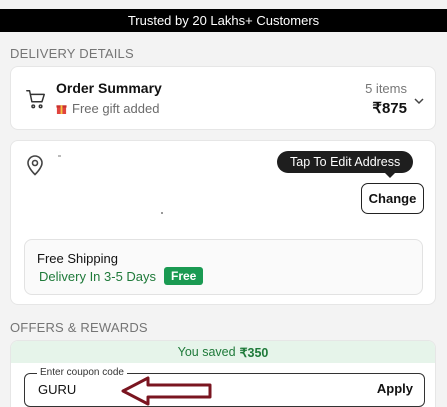  I want to click on free-gift-row: Free gift added, so click(107, 108).